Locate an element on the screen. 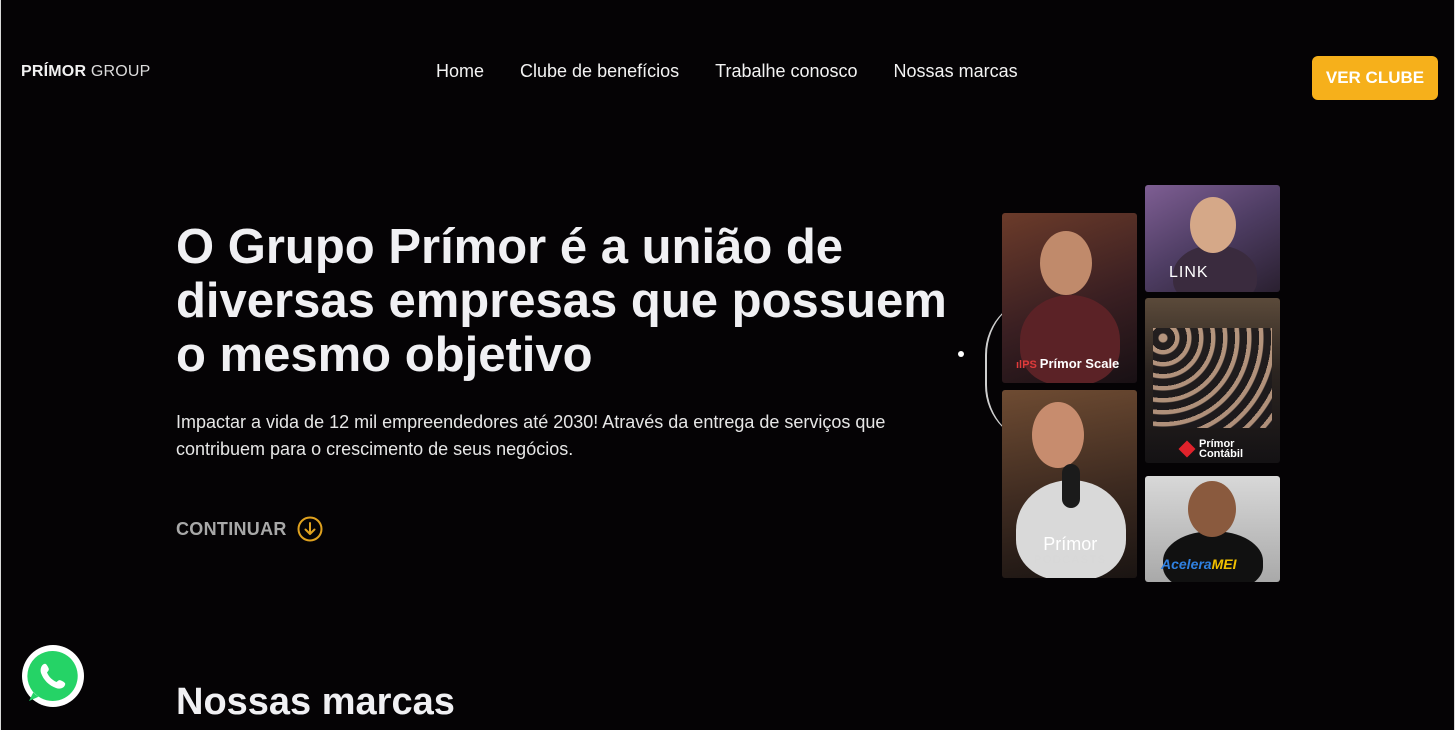  nav-home: Home is located at coordinates (460, 71).